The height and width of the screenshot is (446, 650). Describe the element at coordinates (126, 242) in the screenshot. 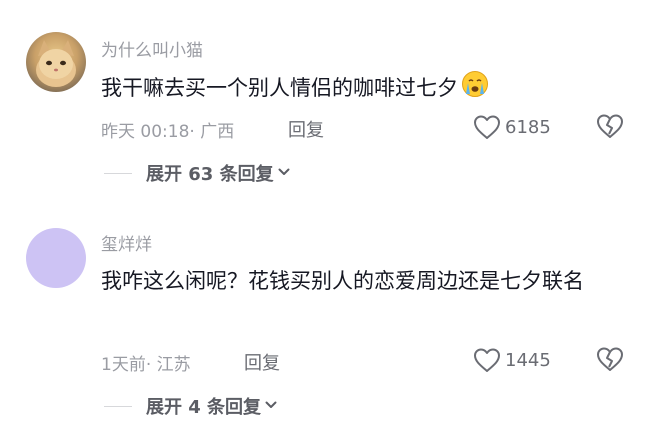

I see `username: 玺烊烊` at that location.